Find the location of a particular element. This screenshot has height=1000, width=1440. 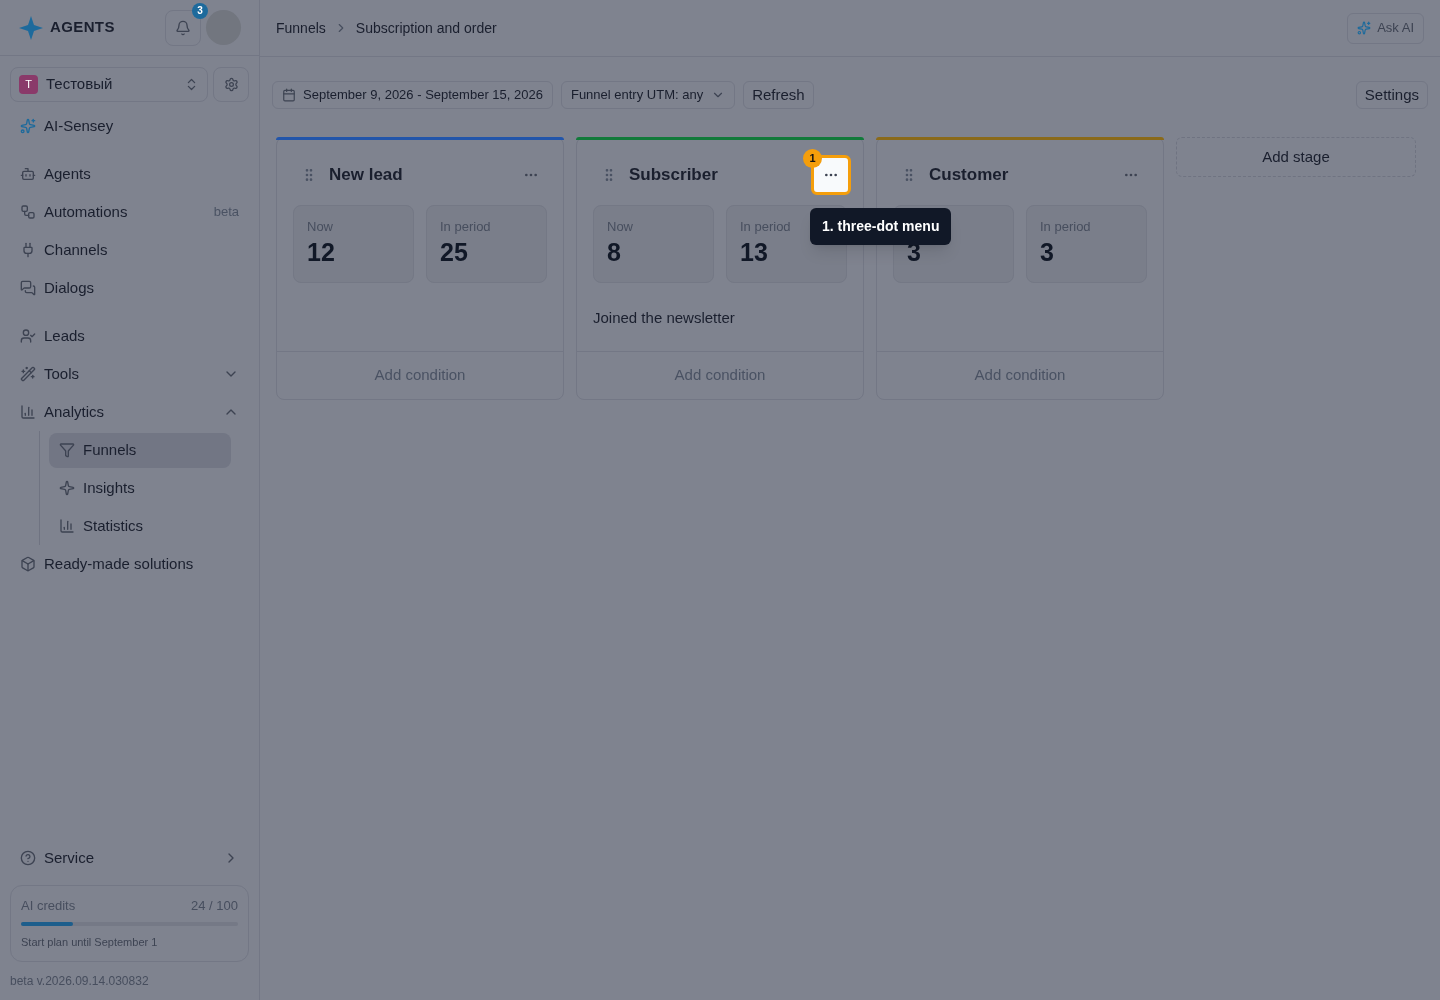

settings-button: Settings is located at coordinates (1391, 95).